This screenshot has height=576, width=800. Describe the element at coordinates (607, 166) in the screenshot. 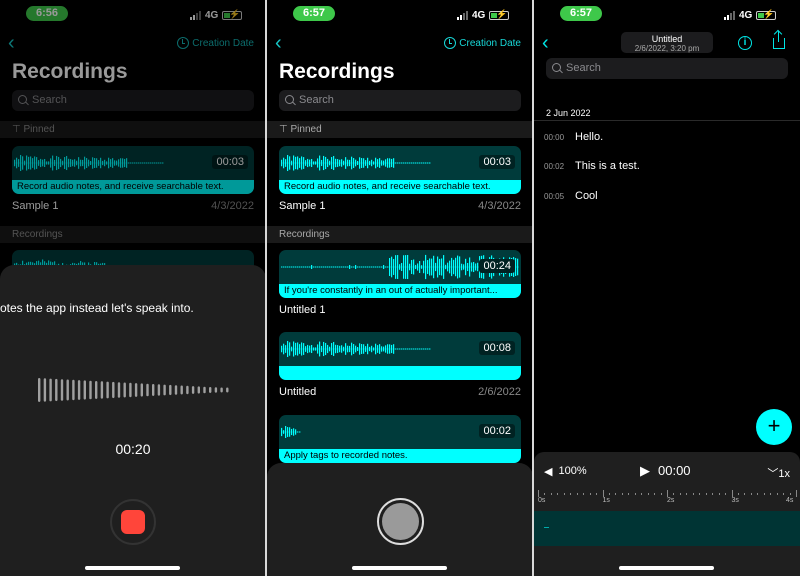

I see `segment-text: This is a test.` at that location.